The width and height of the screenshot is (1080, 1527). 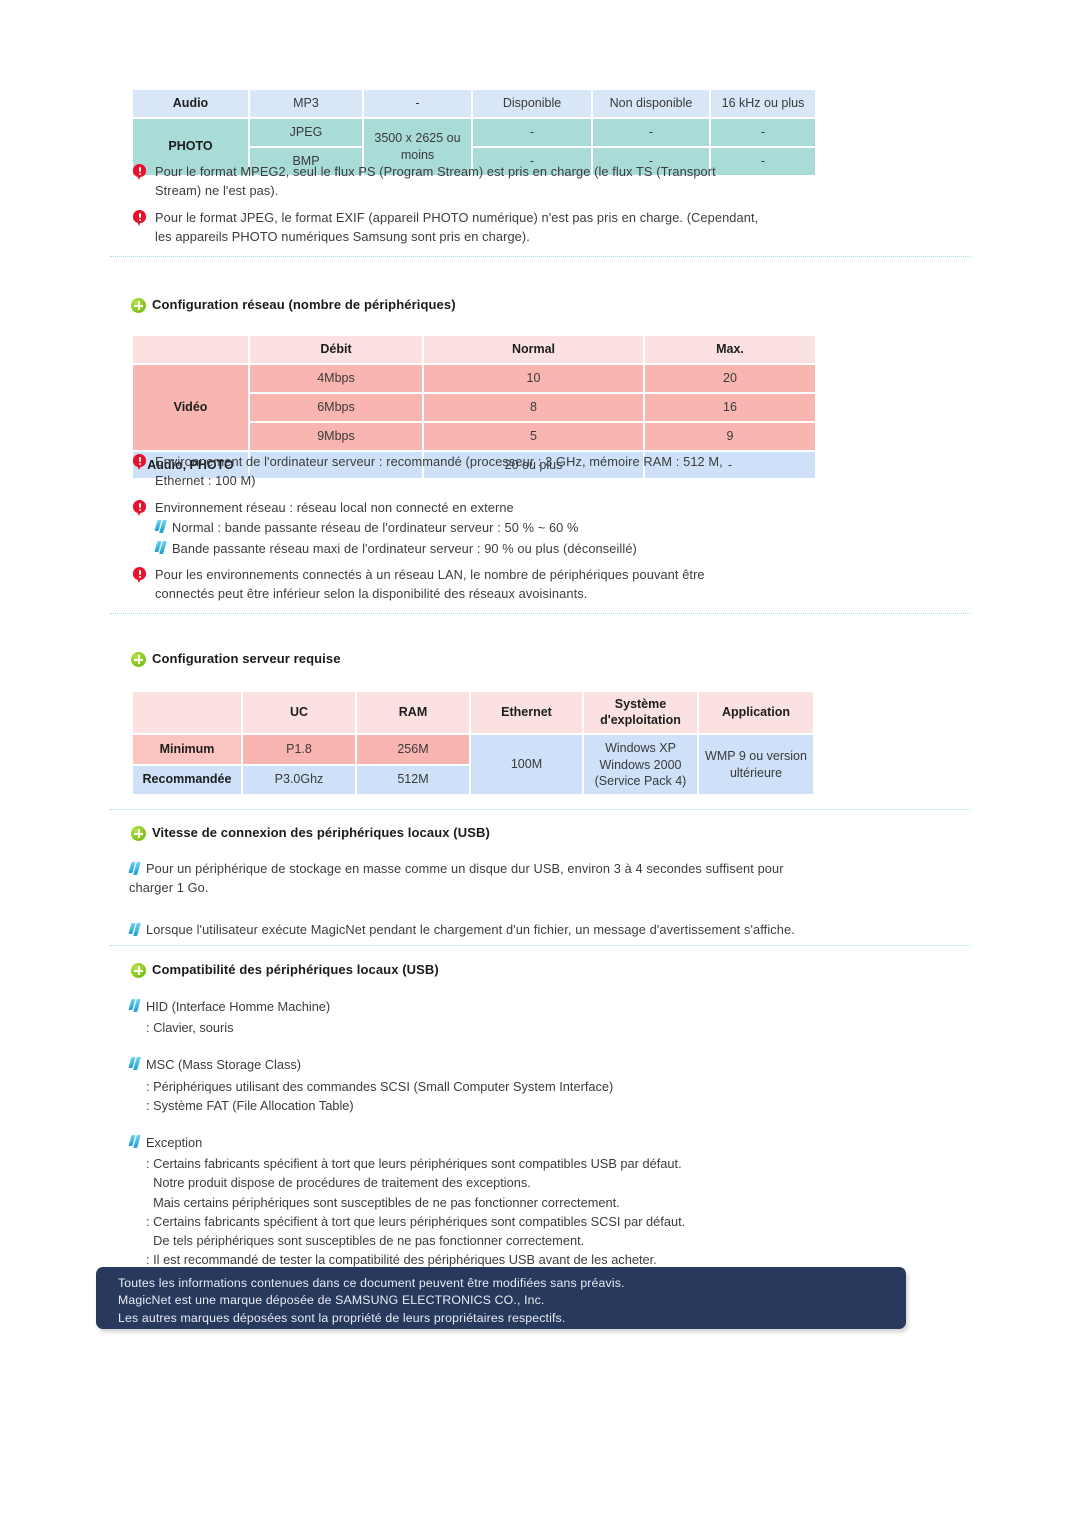 I want to click on network-cell-max: 16, so click(x=730, y=407).